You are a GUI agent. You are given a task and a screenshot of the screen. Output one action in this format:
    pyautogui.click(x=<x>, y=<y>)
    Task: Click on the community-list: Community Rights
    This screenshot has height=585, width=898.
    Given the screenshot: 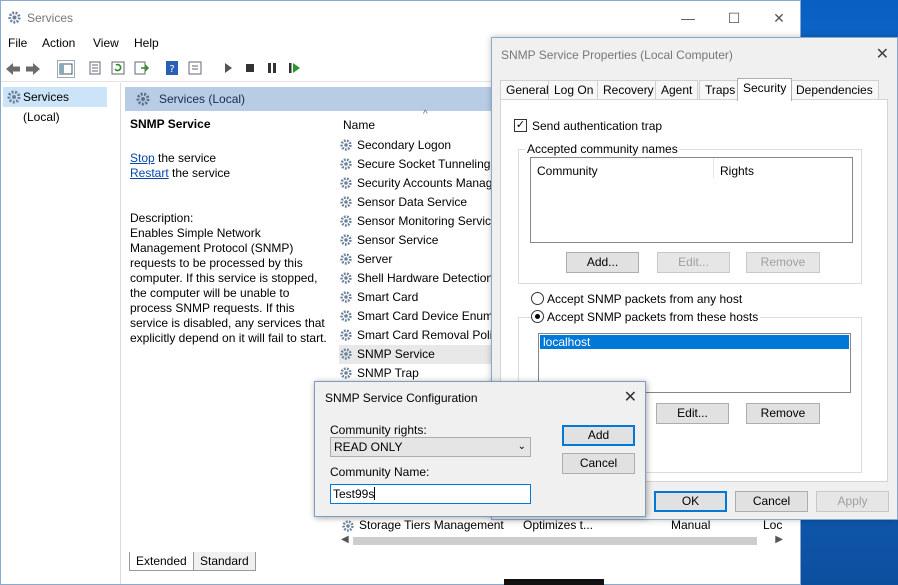 What is the action you would take?
    pyautogui.click(x=691, y=200)
    